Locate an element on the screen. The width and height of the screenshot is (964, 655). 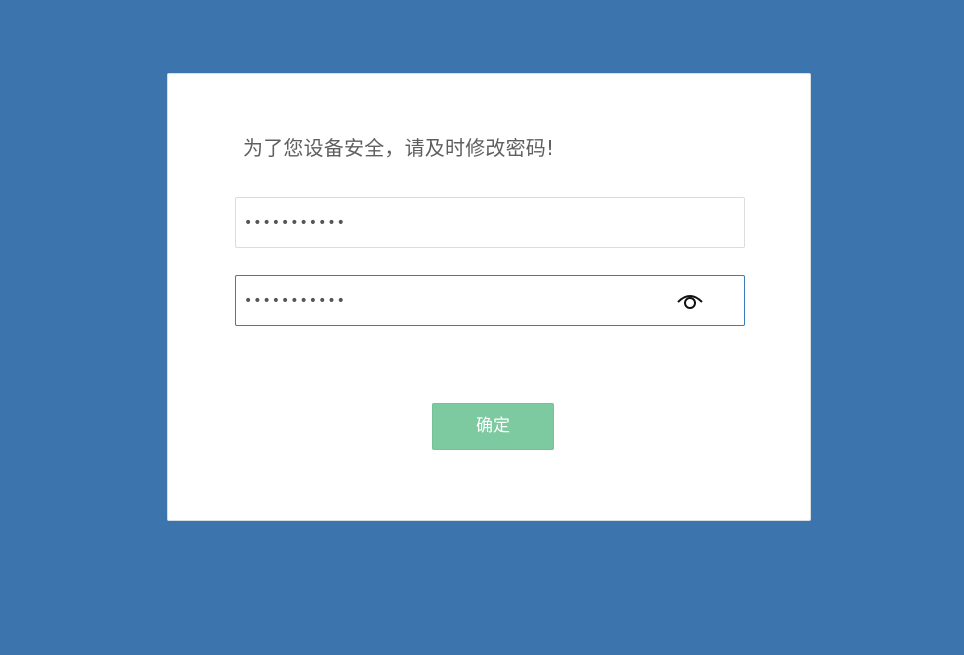
security-notice: 为了您设备安全，请及时修改密码! is located at coordinates (399, 148).